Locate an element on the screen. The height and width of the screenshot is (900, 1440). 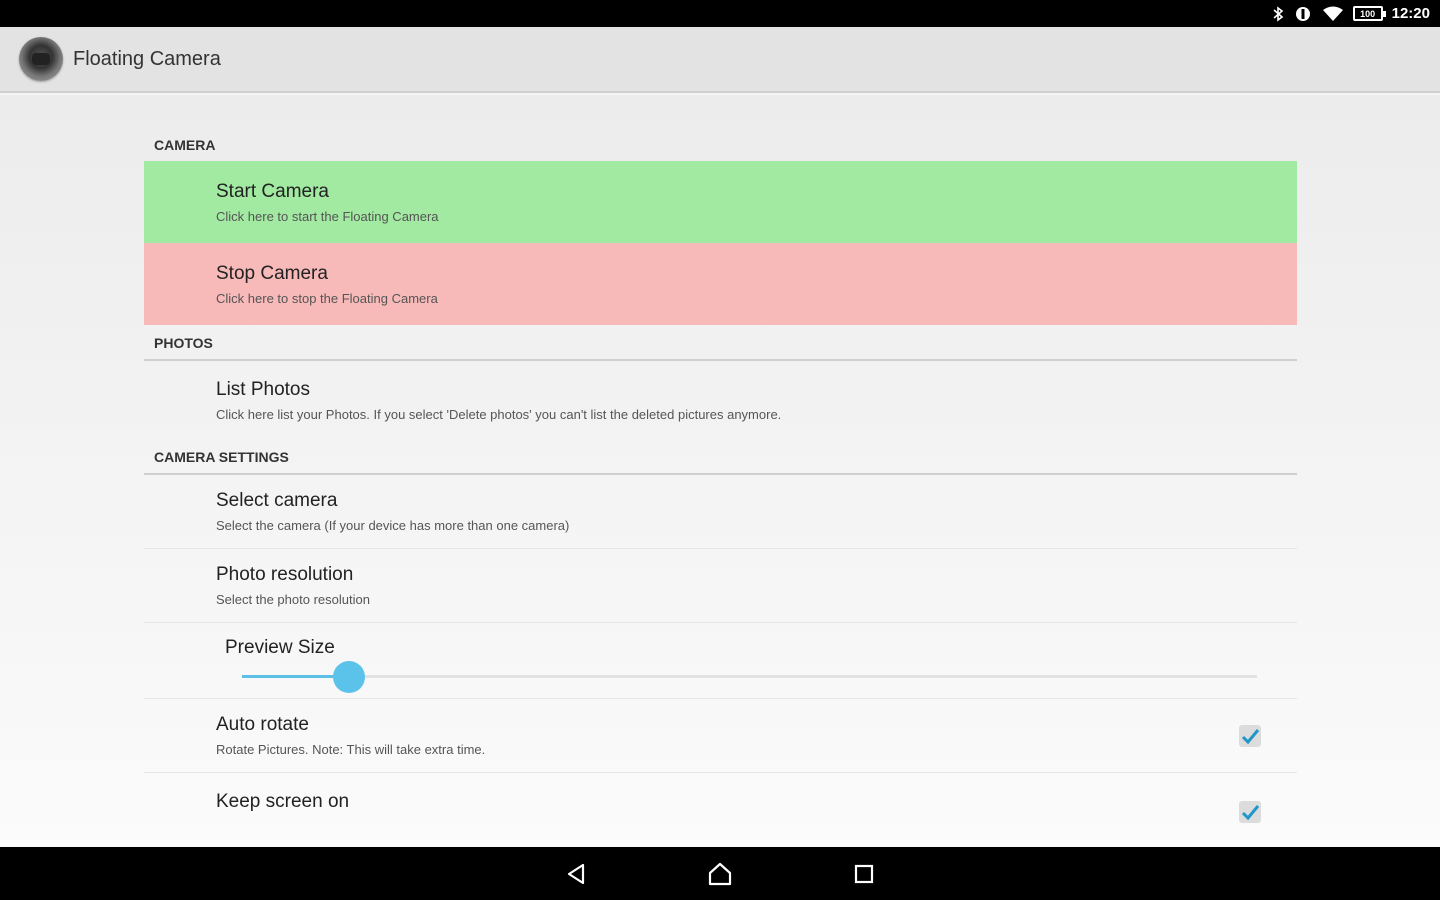
navigation-bar is located at coordinates (720, 873).